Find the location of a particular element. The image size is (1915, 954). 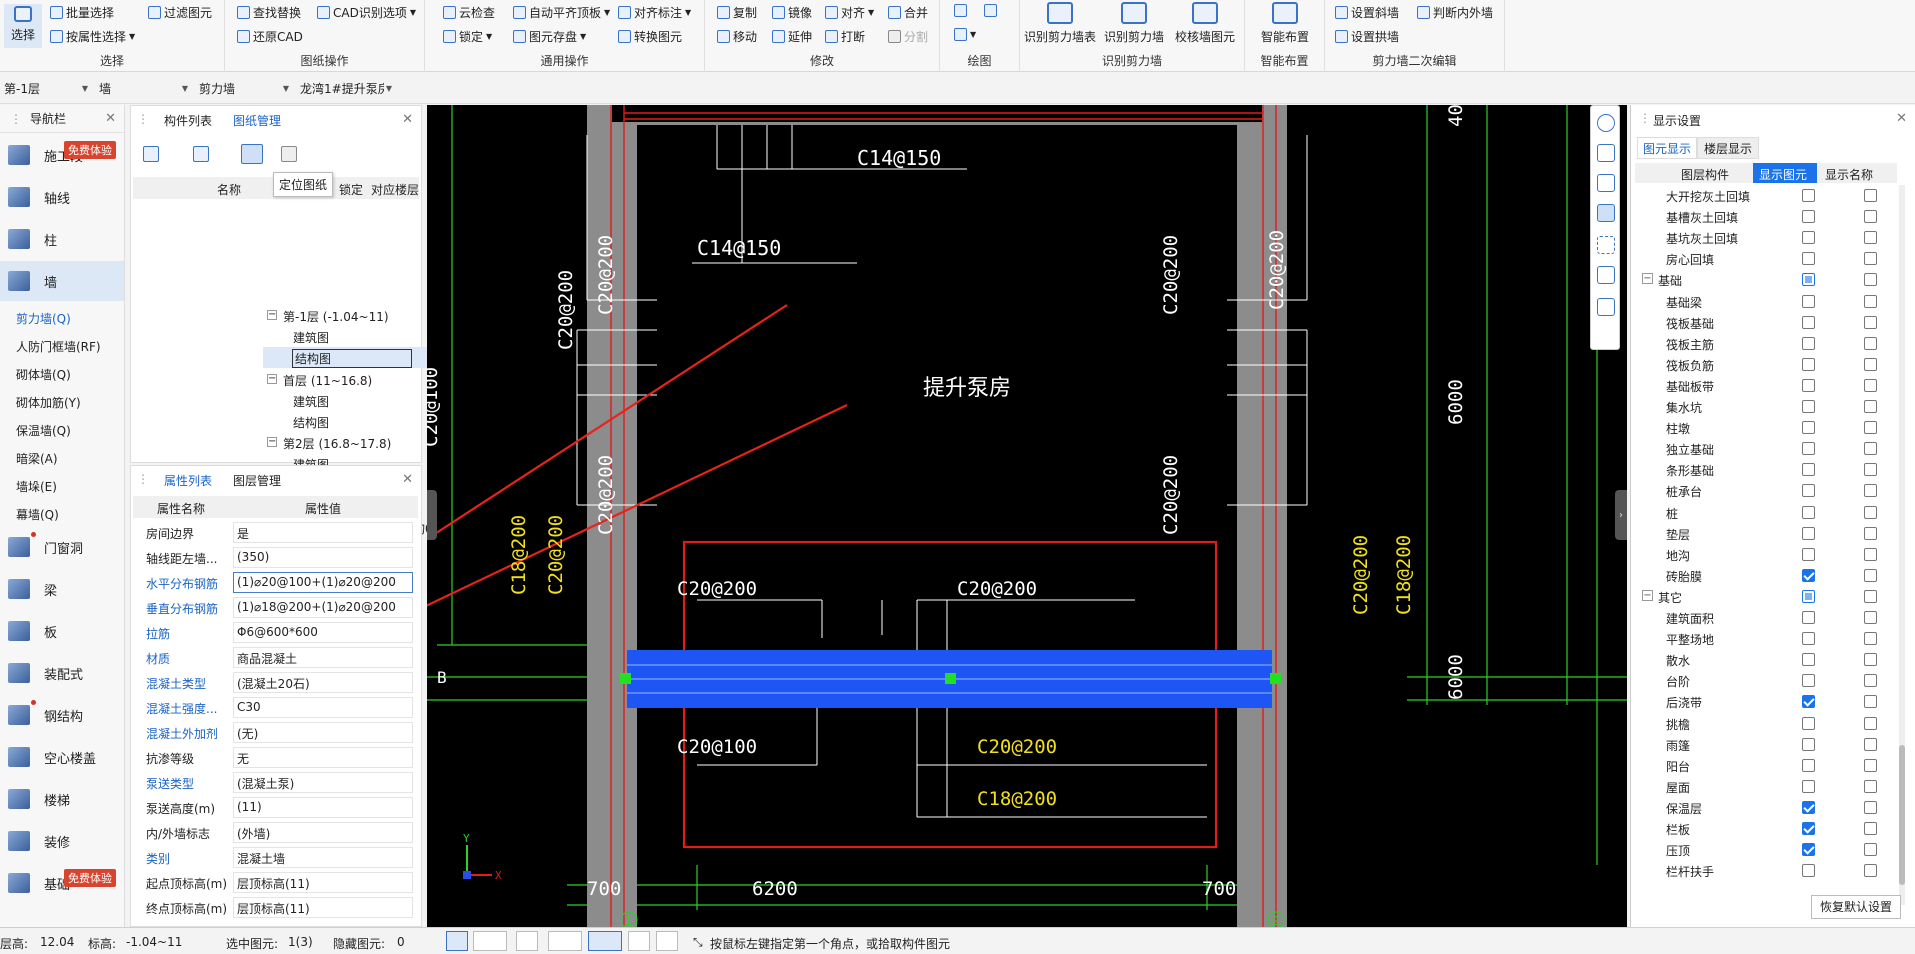

dynamic-input-toggle is located at coordinates (605, 941).